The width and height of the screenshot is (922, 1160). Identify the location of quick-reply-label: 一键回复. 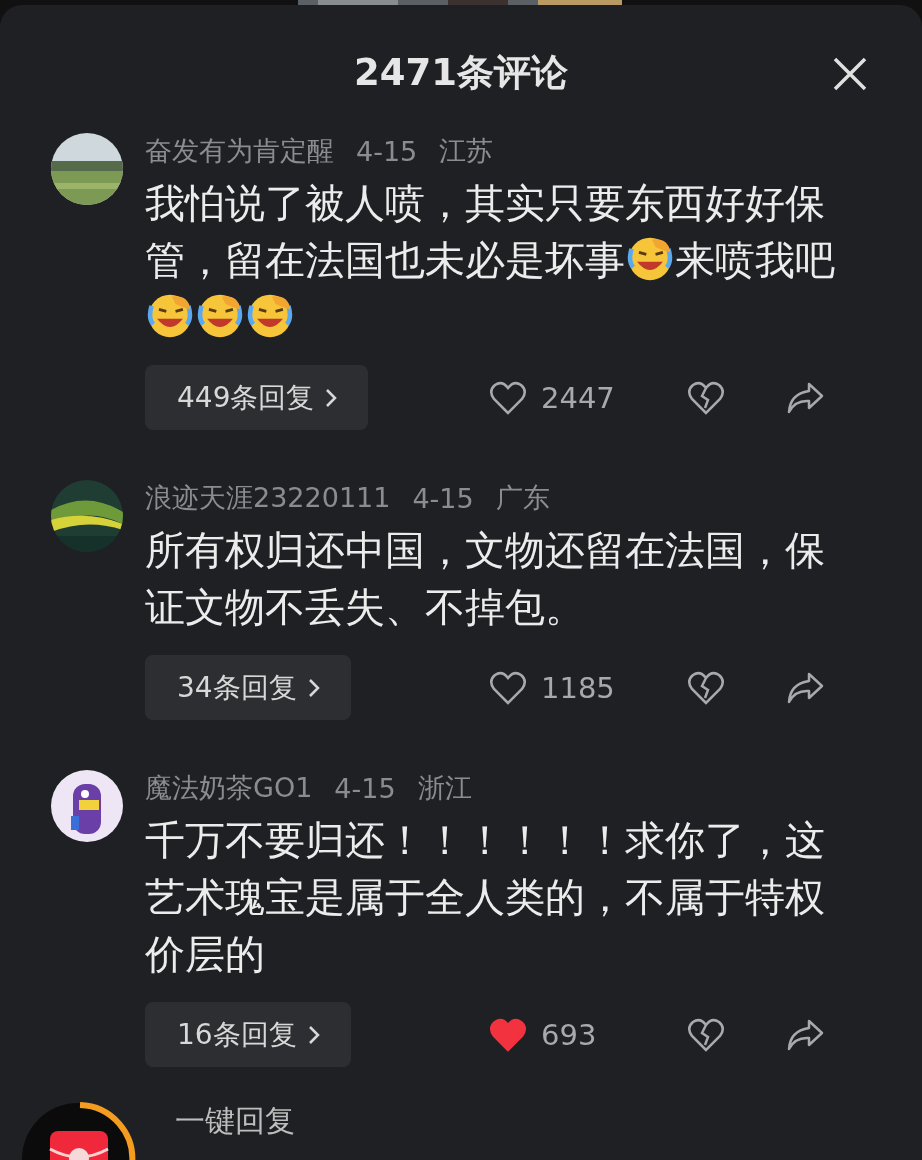
(235, 1121).